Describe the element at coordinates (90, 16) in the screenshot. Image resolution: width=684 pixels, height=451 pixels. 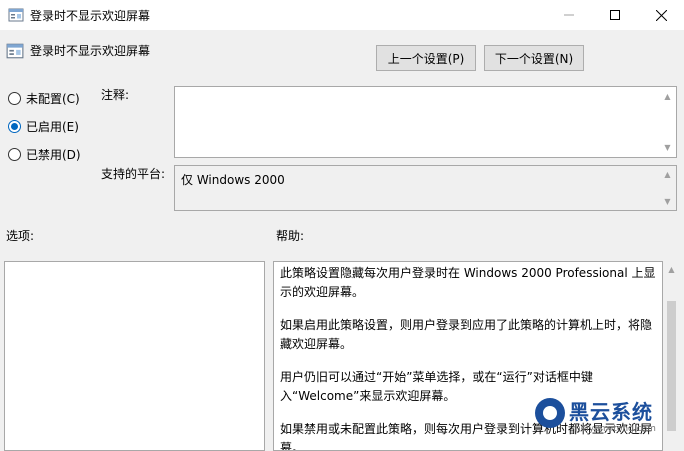
I see `window-title: 登录时不显示欢迎屏幕` at that location.